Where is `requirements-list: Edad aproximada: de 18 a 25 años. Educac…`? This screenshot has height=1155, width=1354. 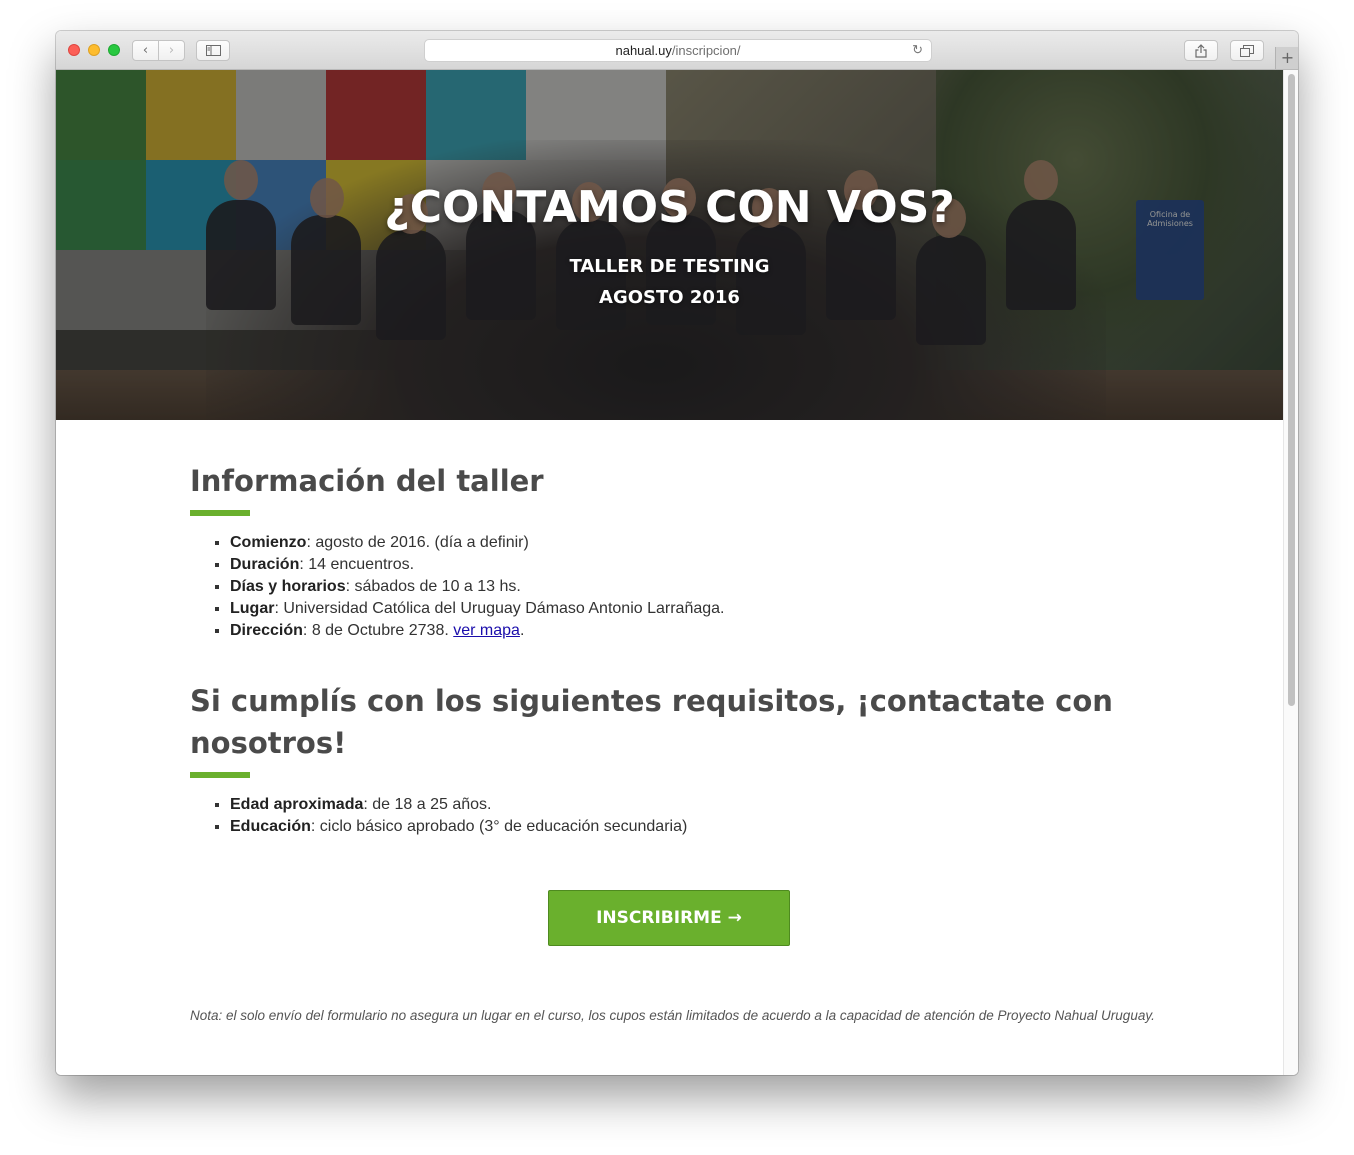
requirements-list: Edad aproximada: de 18 a 25 años. Educac… is located at coordinates (670, 816).